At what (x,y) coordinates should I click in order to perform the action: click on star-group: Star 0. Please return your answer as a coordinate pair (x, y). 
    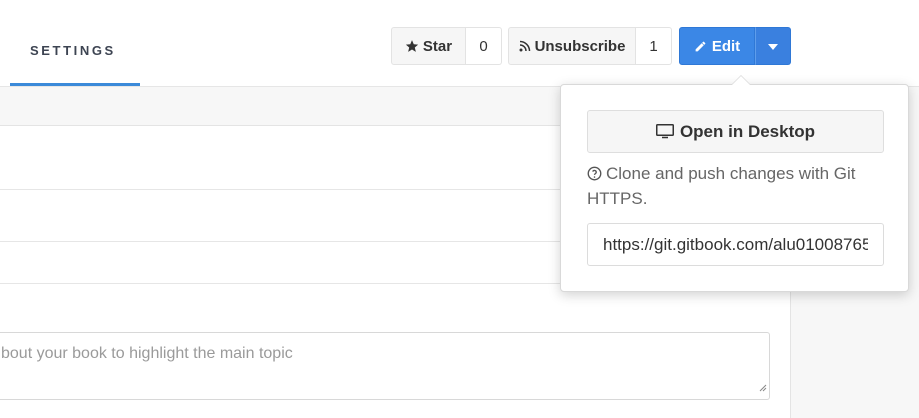
    Looking at the image, I should click on (446, 46).